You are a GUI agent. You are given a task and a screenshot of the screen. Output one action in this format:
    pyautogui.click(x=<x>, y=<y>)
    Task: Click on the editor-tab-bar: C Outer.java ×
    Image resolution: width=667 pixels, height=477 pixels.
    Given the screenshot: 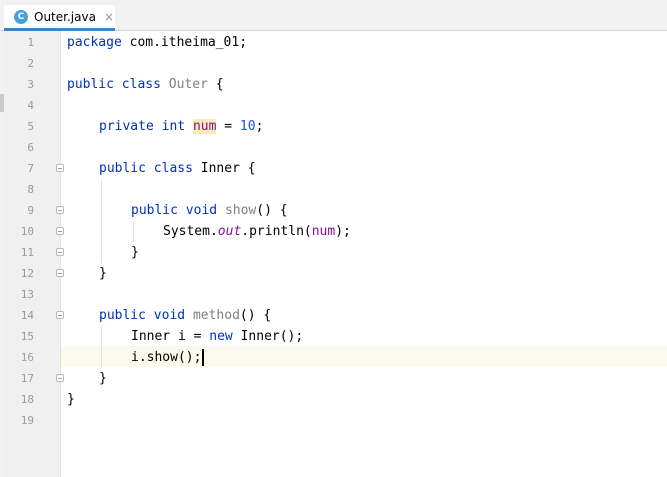 What is the action you would take?
    pyautogui.click(x=333, y=15)
    